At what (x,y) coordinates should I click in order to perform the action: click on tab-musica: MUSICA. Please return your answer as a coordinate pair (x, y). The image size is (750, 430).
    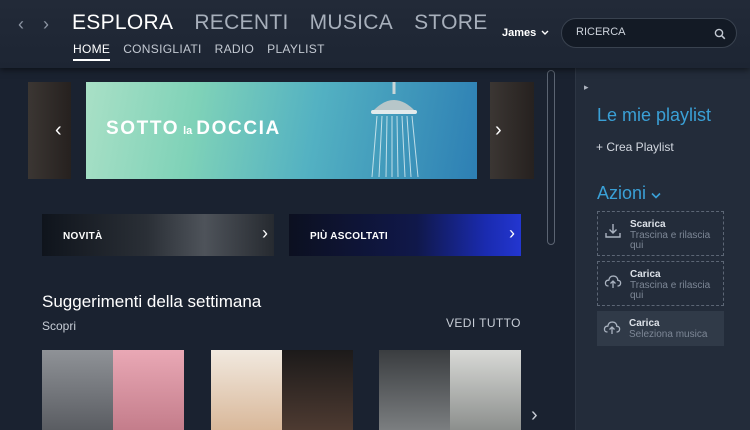
    Looking at the image, I should click on (351, 23).